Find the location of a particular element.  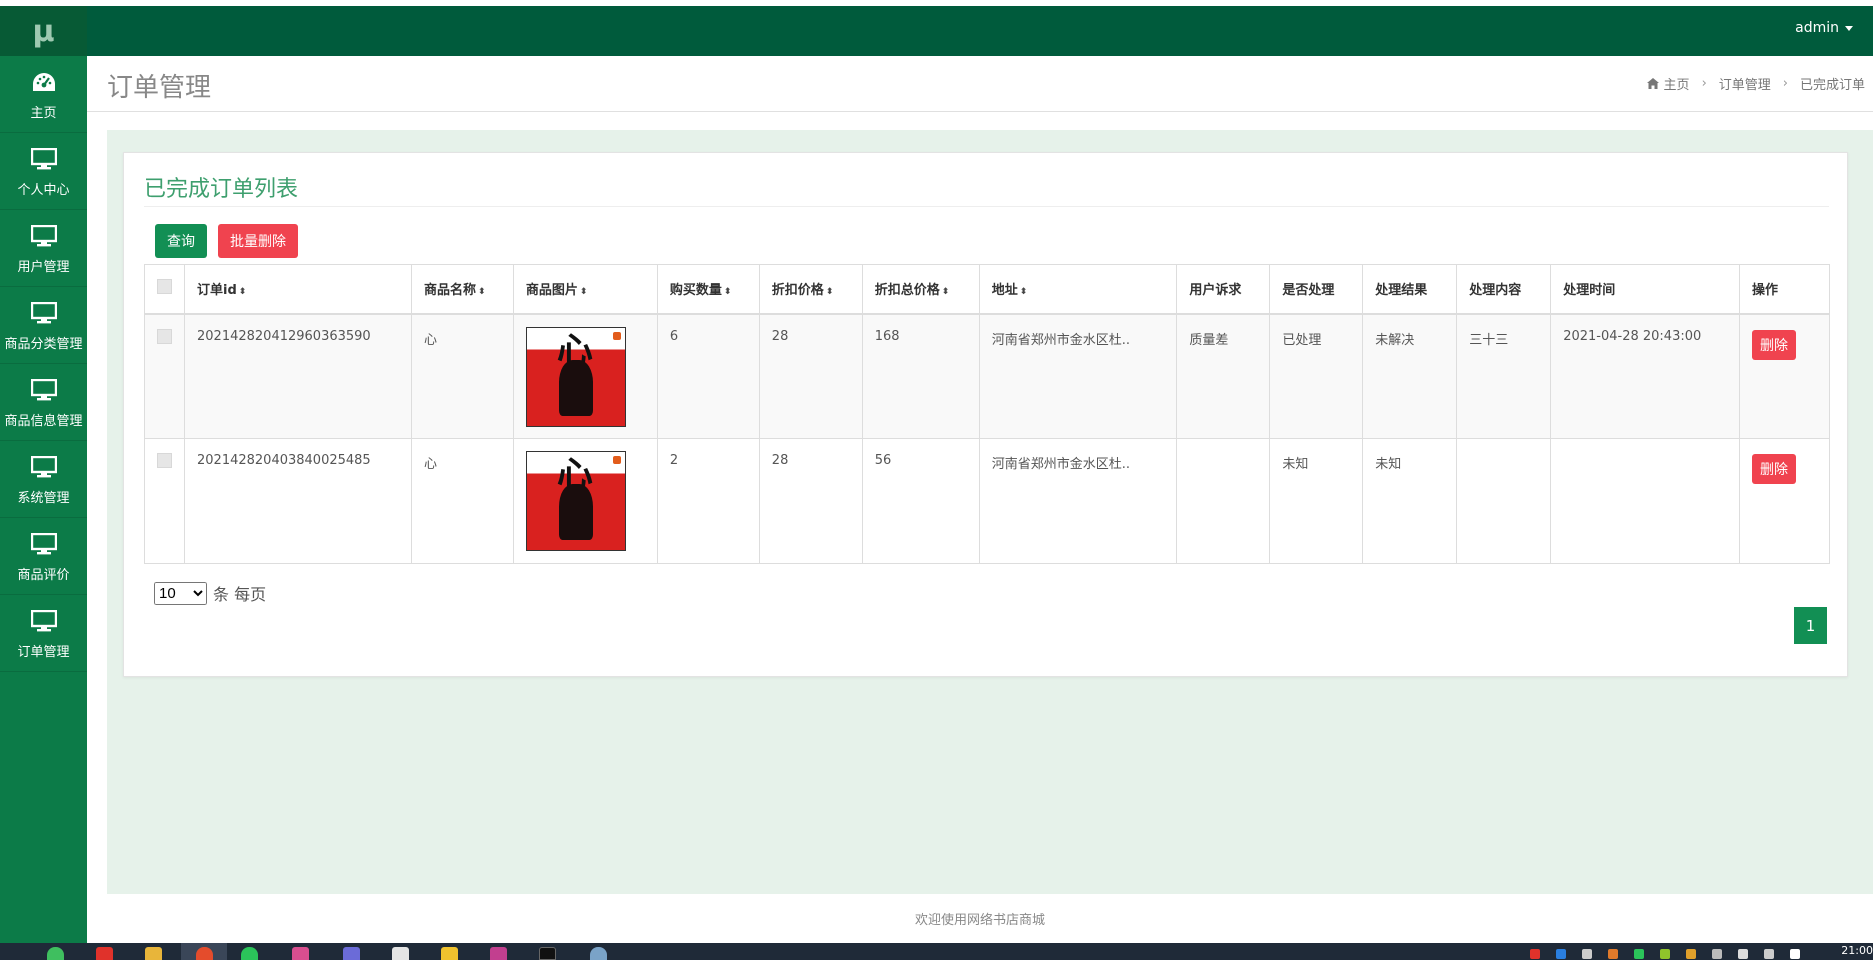

column-header-1: 商品名称 ⬍ is located at coordinates (462, 289).